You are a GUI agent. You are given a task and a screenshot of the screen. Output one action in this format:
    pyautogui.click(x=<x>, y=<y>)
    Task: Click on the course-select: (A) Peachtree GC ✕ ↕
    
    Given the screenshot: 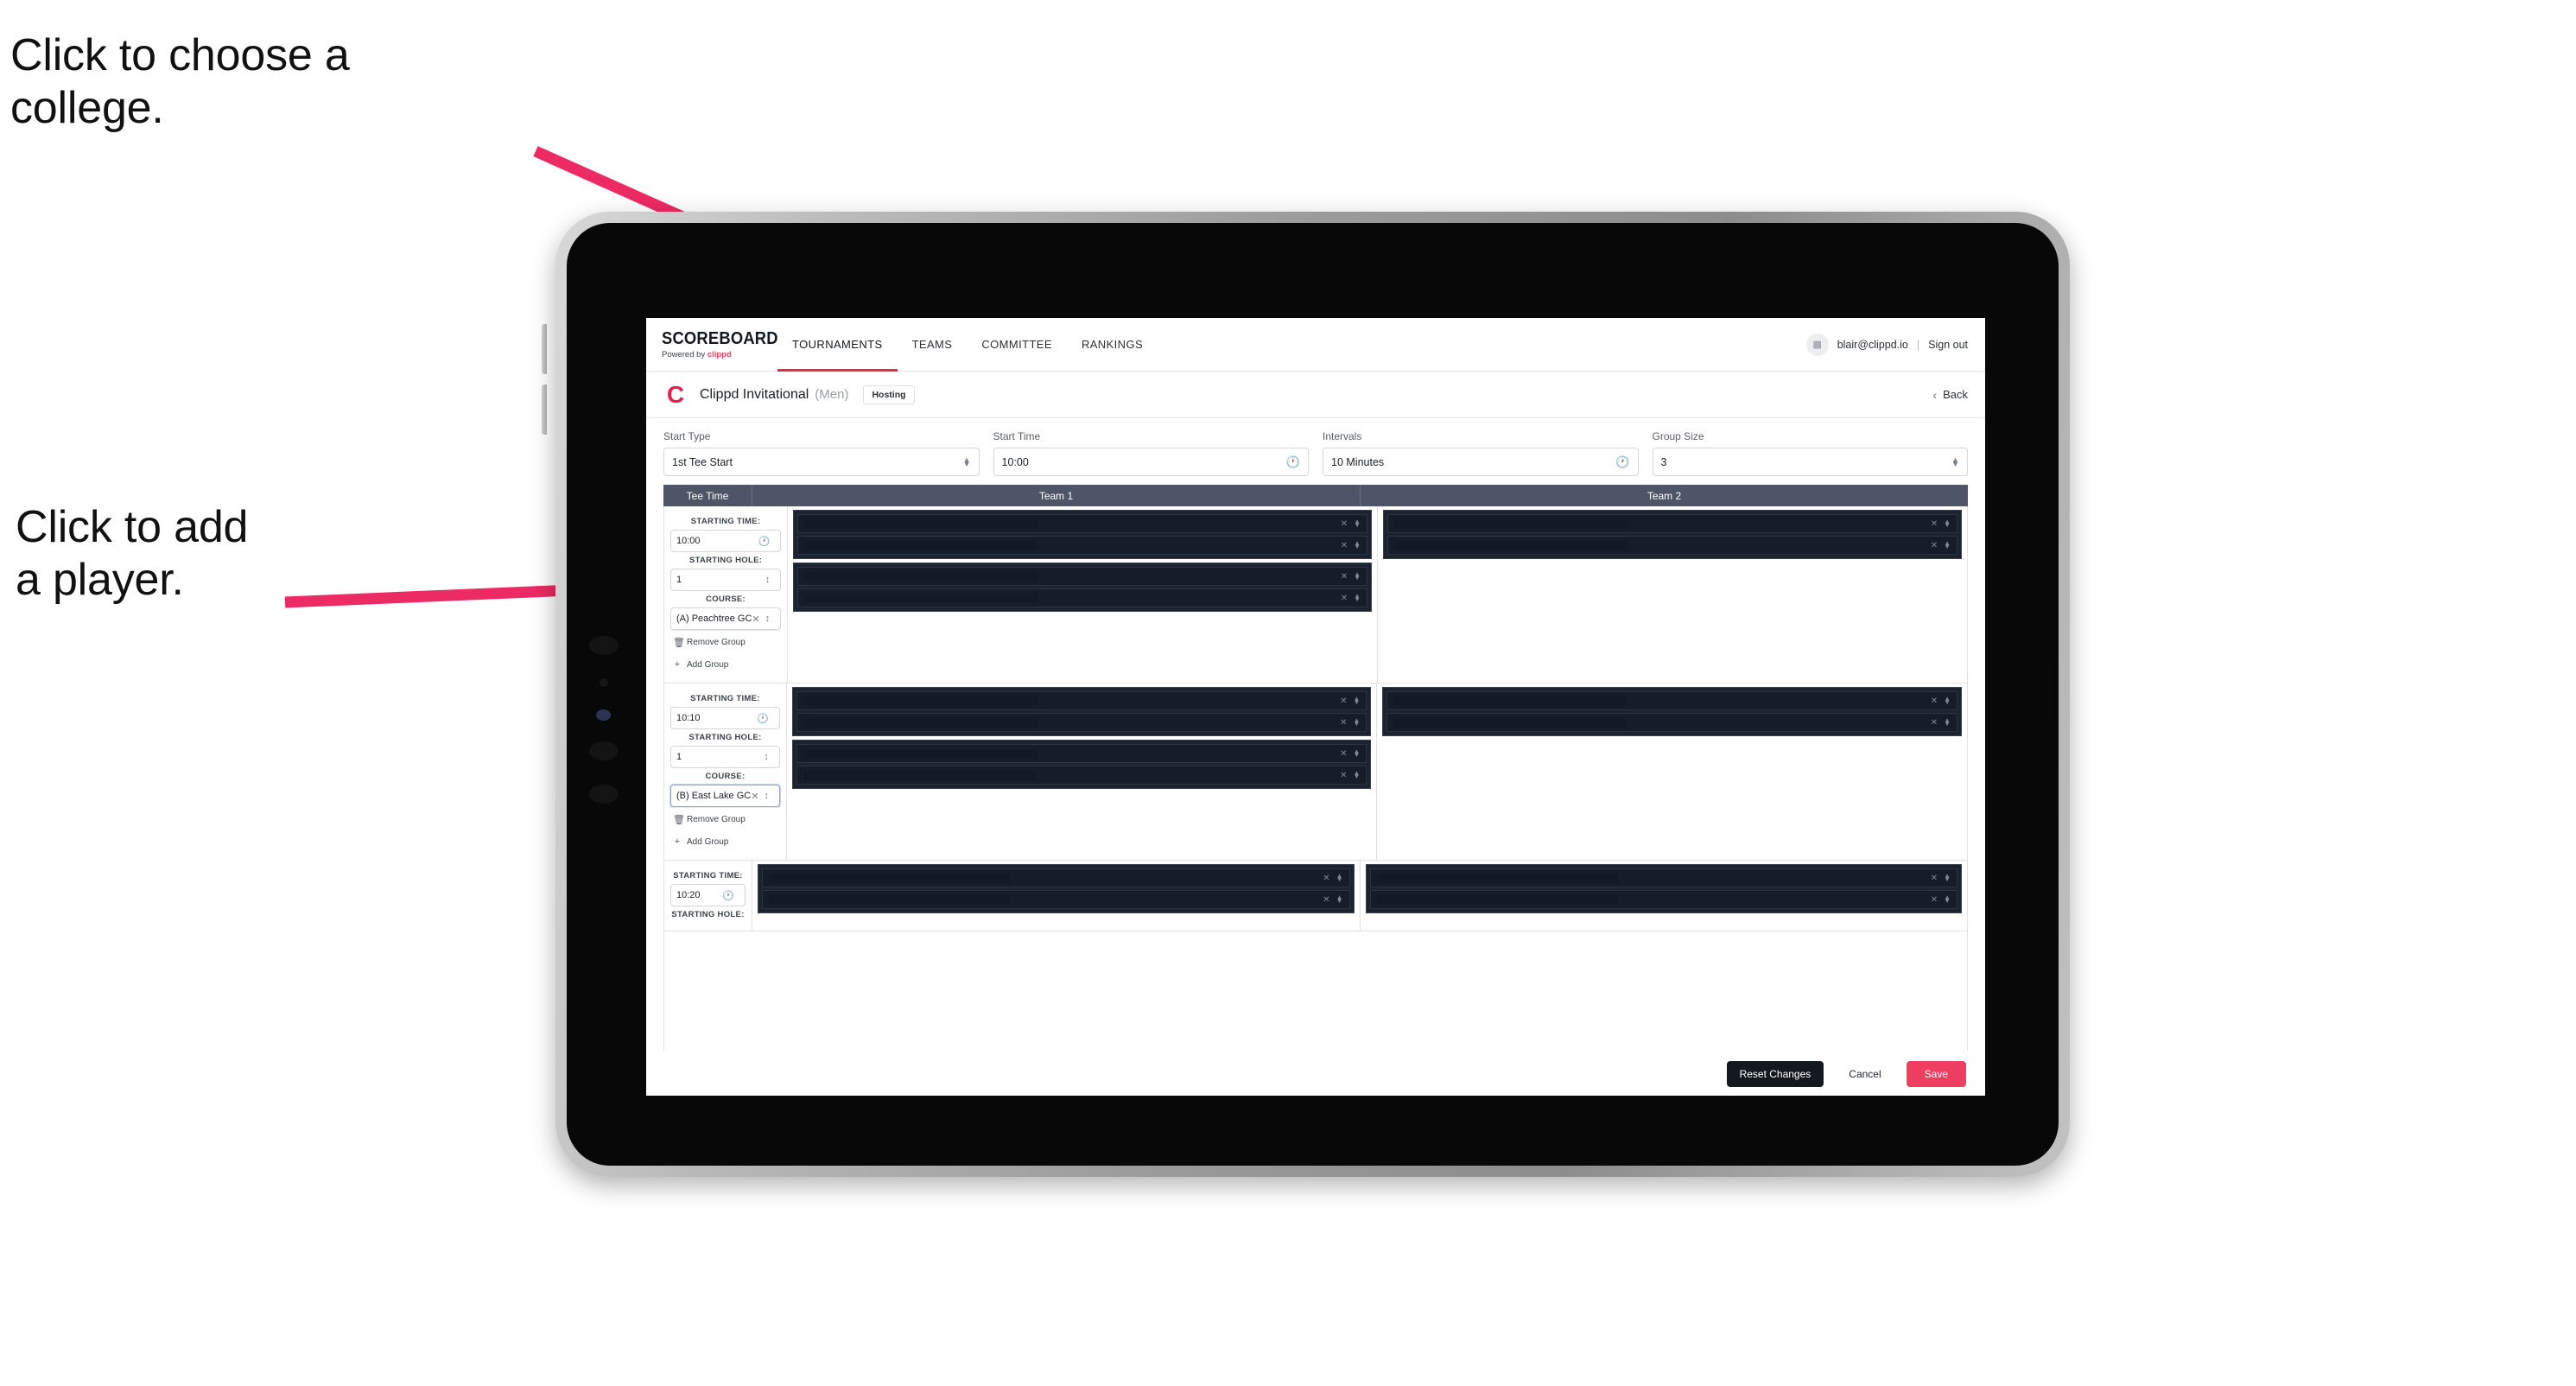 What is the action you would take?
    pyautogui.click(x=726, y=618)
    